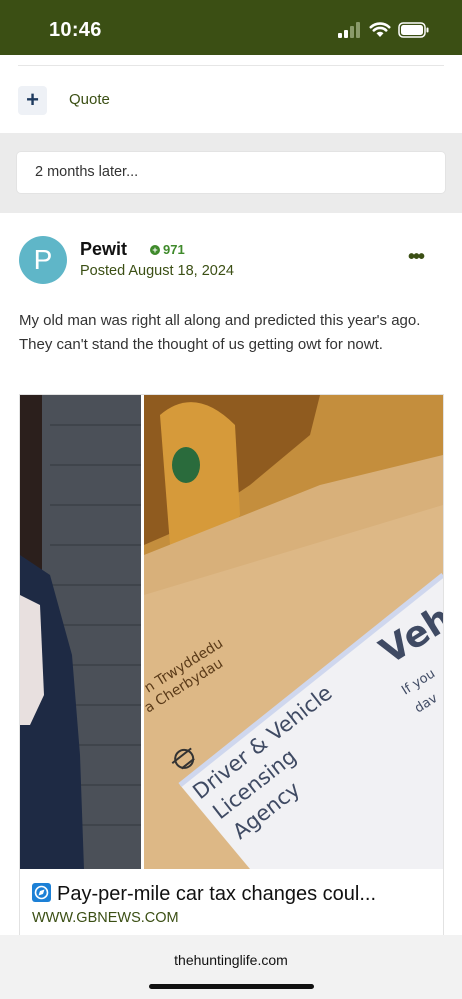  Describe the element at coordinates (231, 986) in the screenshot. I see `home-indicator` at that location.